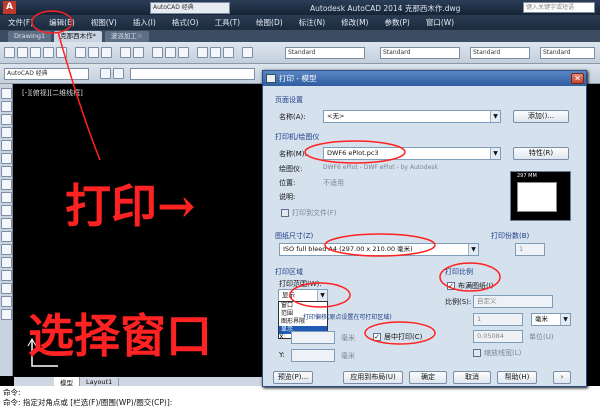  I want to click on menu-edit: 编辑(E), so click(62, 22).